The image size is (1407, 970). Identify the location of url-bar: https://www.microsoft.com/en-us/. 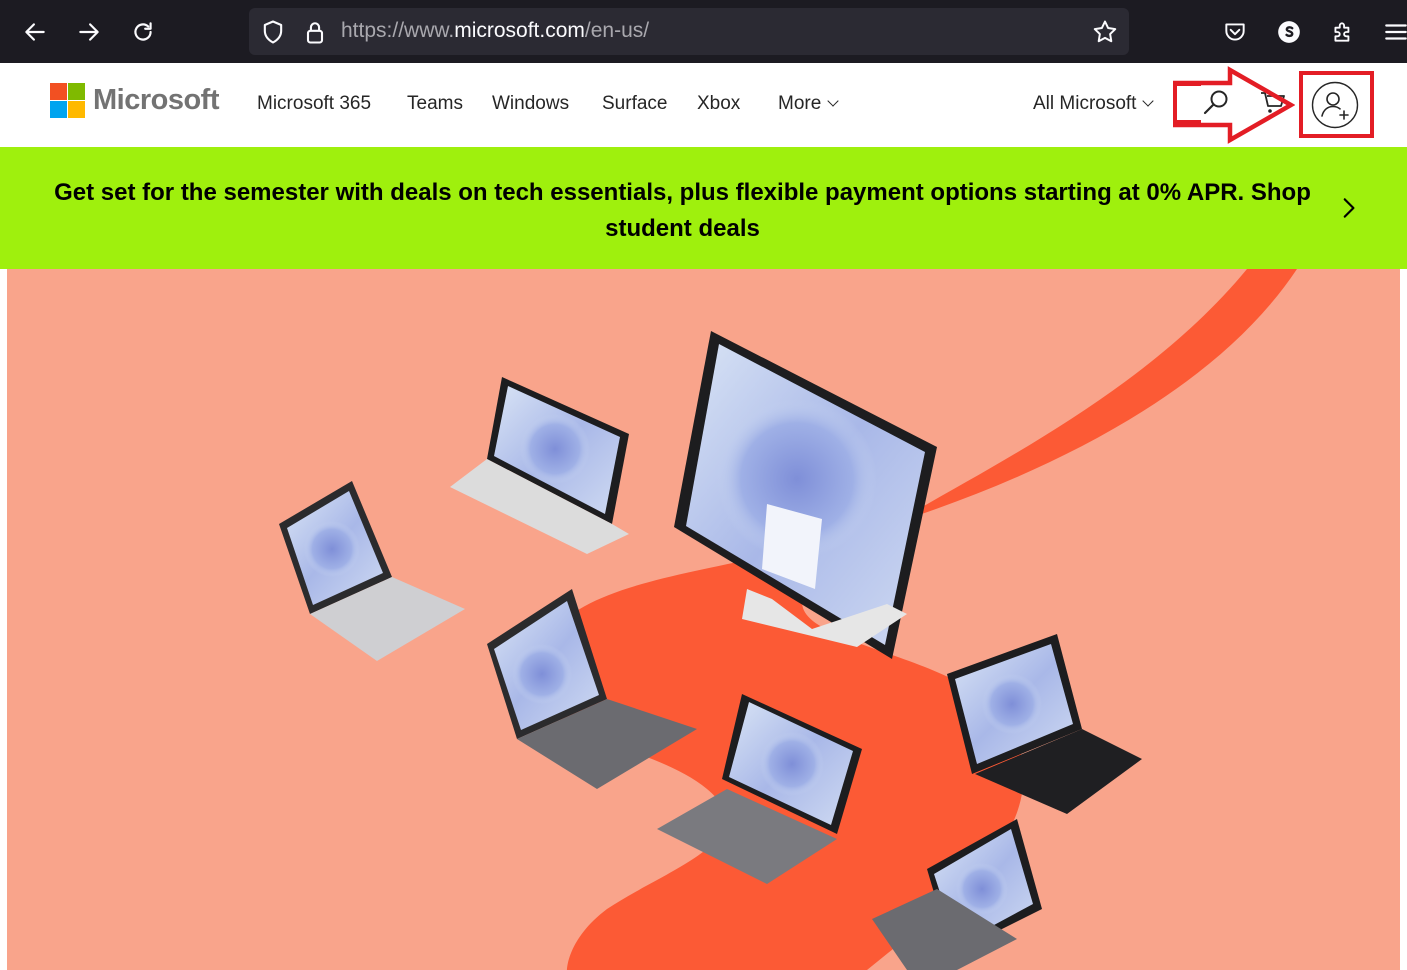
(689, 31).